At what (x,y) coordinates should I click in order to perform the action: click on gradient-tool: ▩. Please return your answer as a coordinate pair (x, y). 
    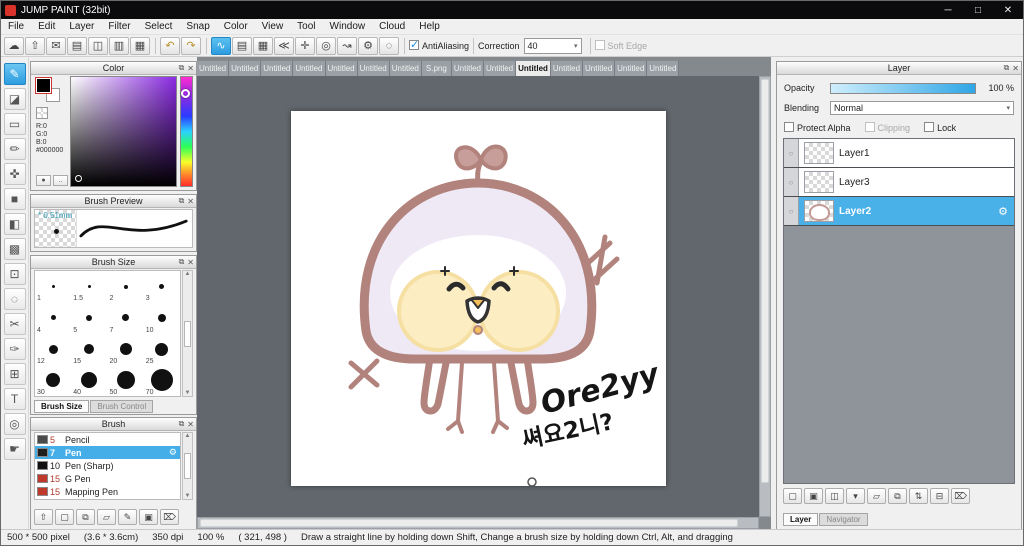
    Looking at the image, I should click on (14, 249).